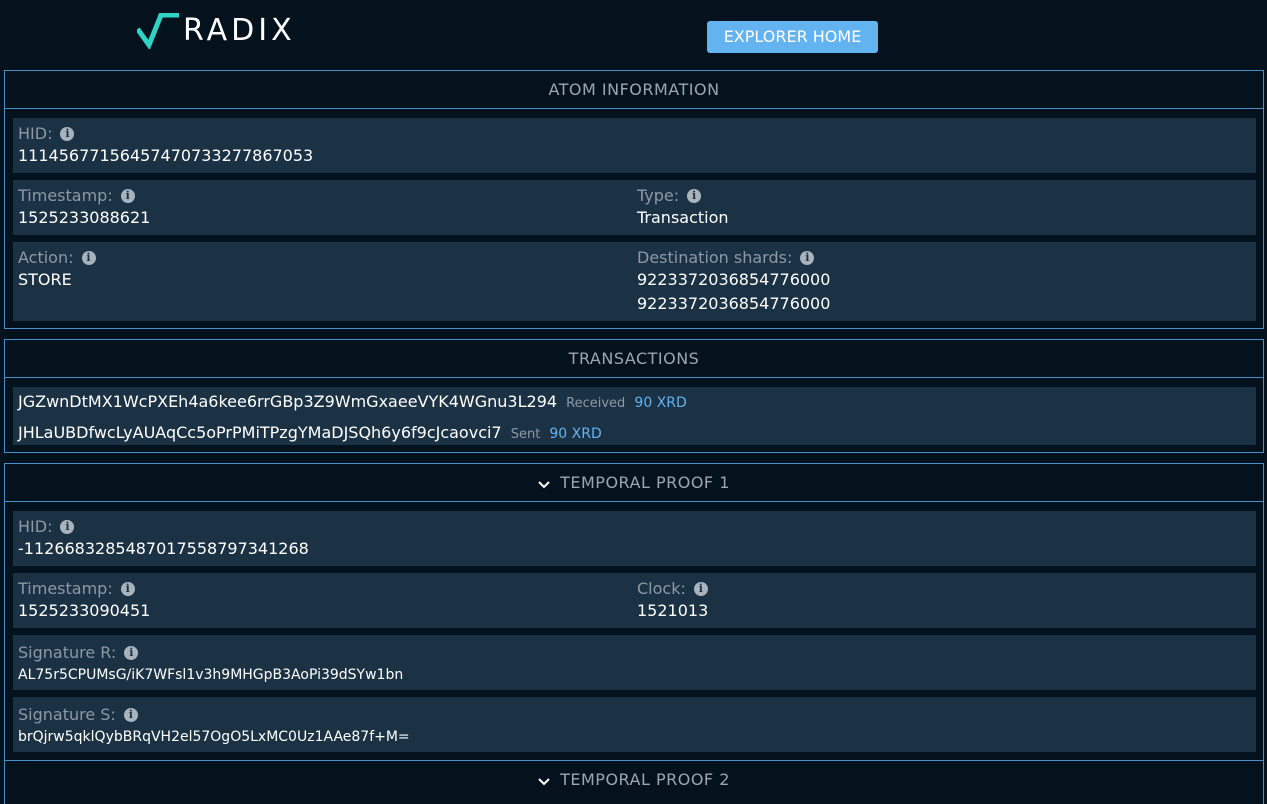 This screenshot has width=1267, height=804. Describe the element at coordinates (525, 434) in the screenshot. I see `transaction-direction: Sent` at that location.